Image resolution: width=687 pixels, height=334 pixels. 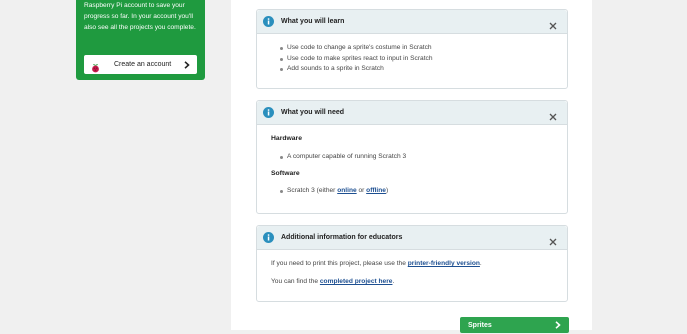 What do you see at coordinates (143, 64) in the screenshot?
I see `create-account-label: Create an account` at bounding box center [143, 64].